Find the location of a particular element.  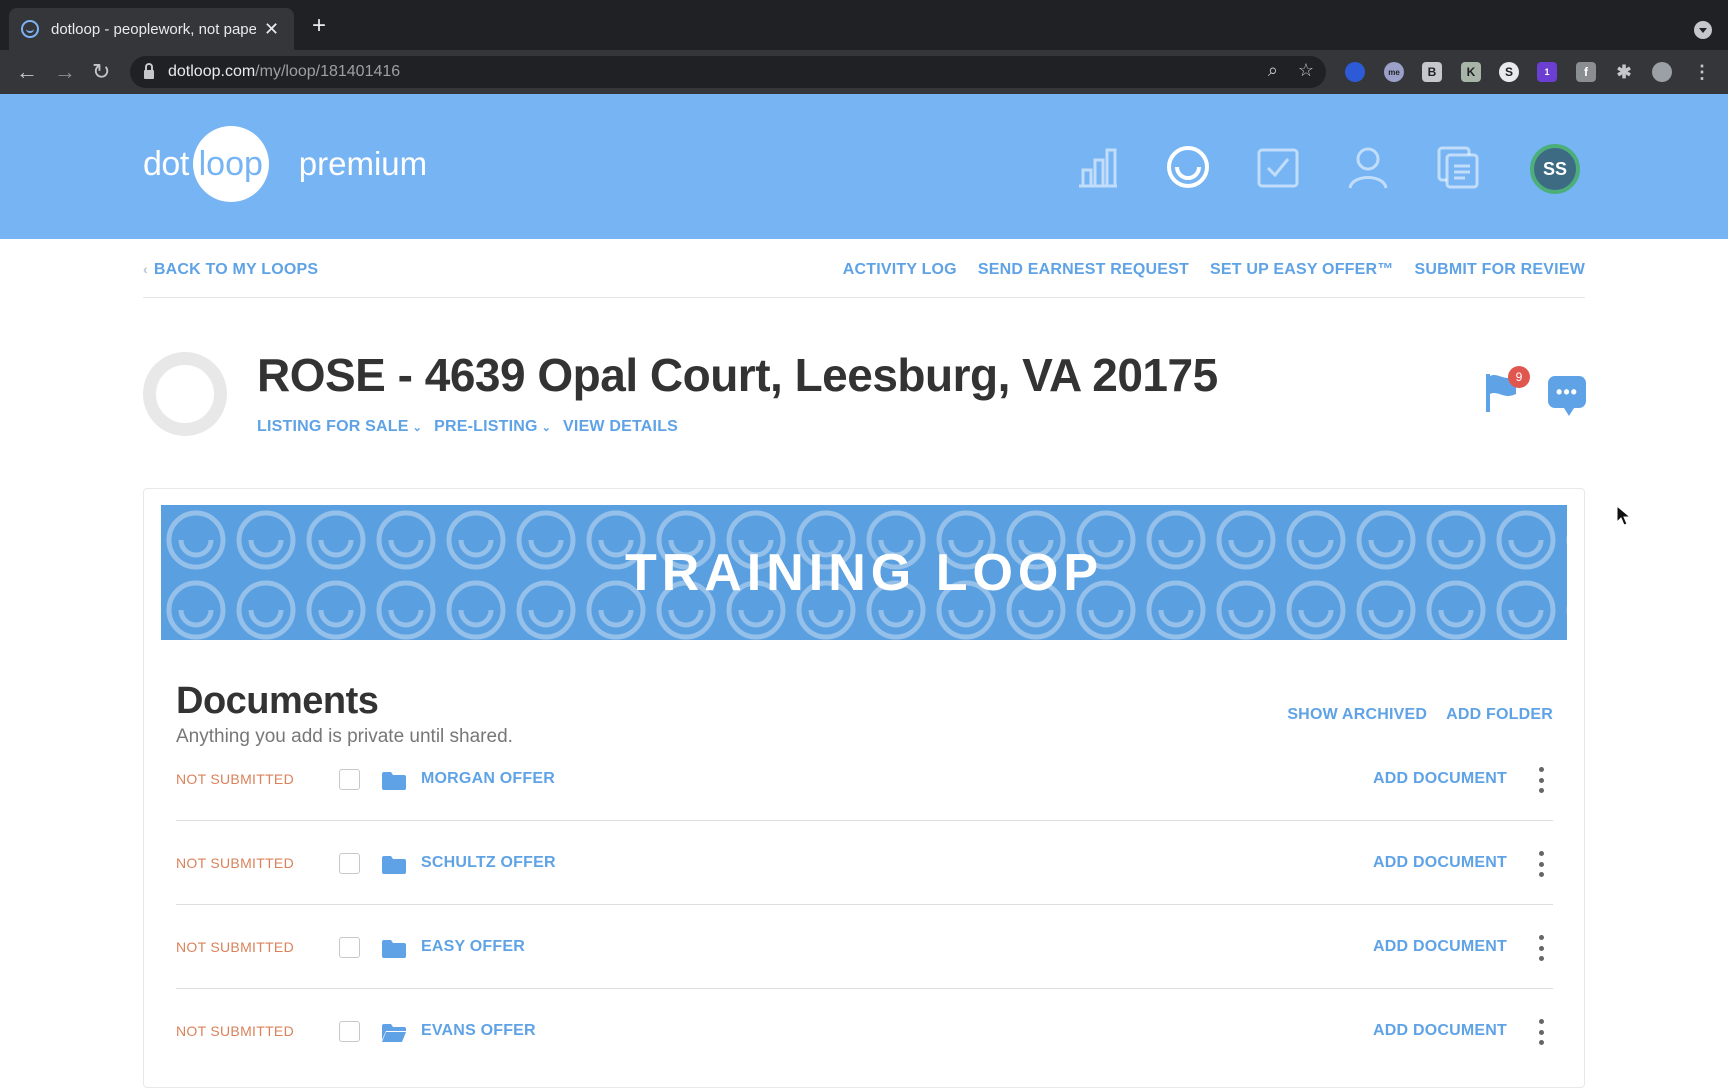

set-up-easy-offer-link: SET UP EASY OFFER™ is located at coordinates (1302, 270).